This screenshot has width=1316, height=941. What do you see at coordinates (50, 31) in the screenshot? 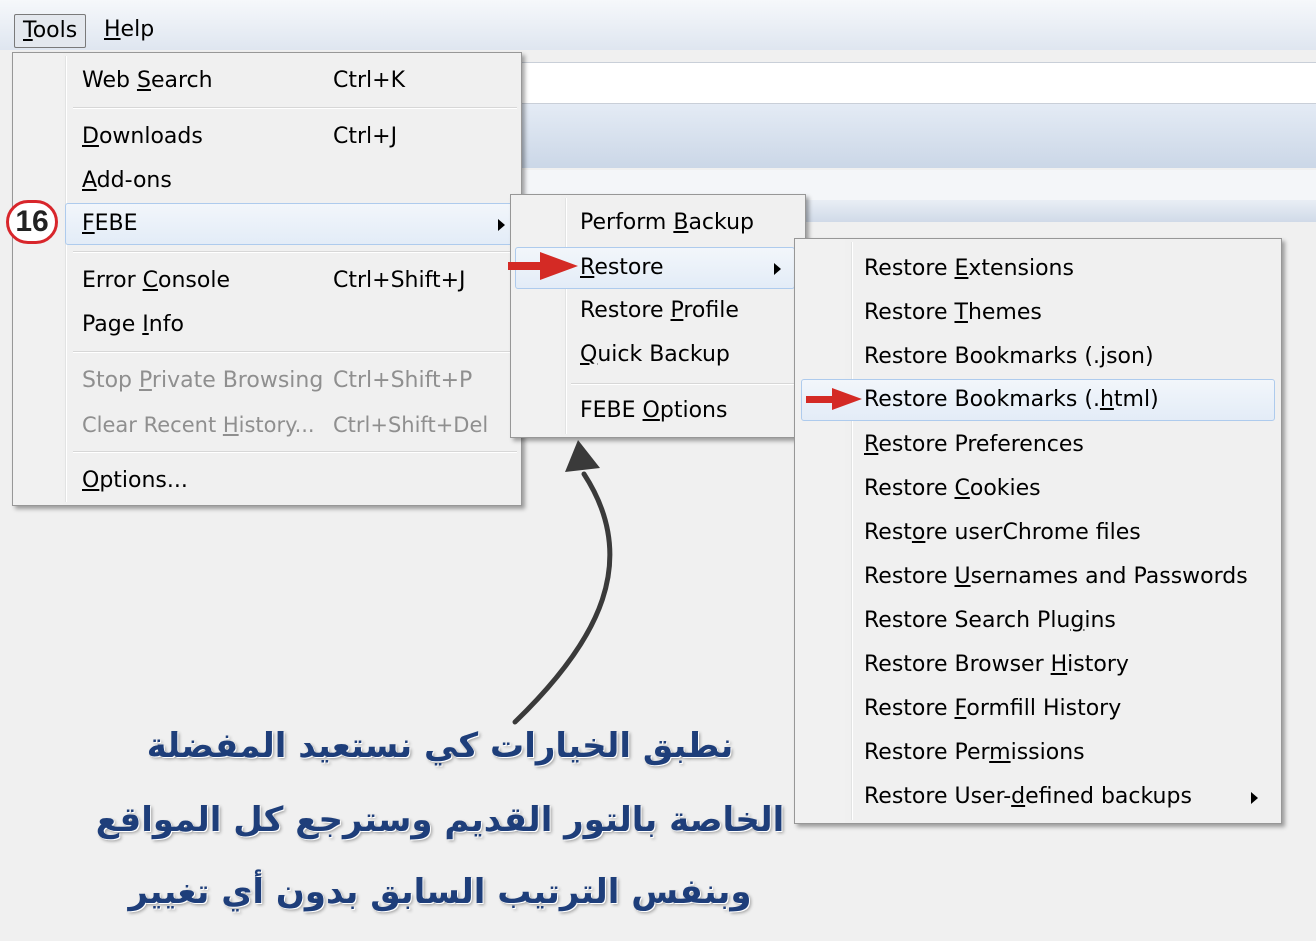
I see `menu-tools: Tools` at bounding box center [50, 31].